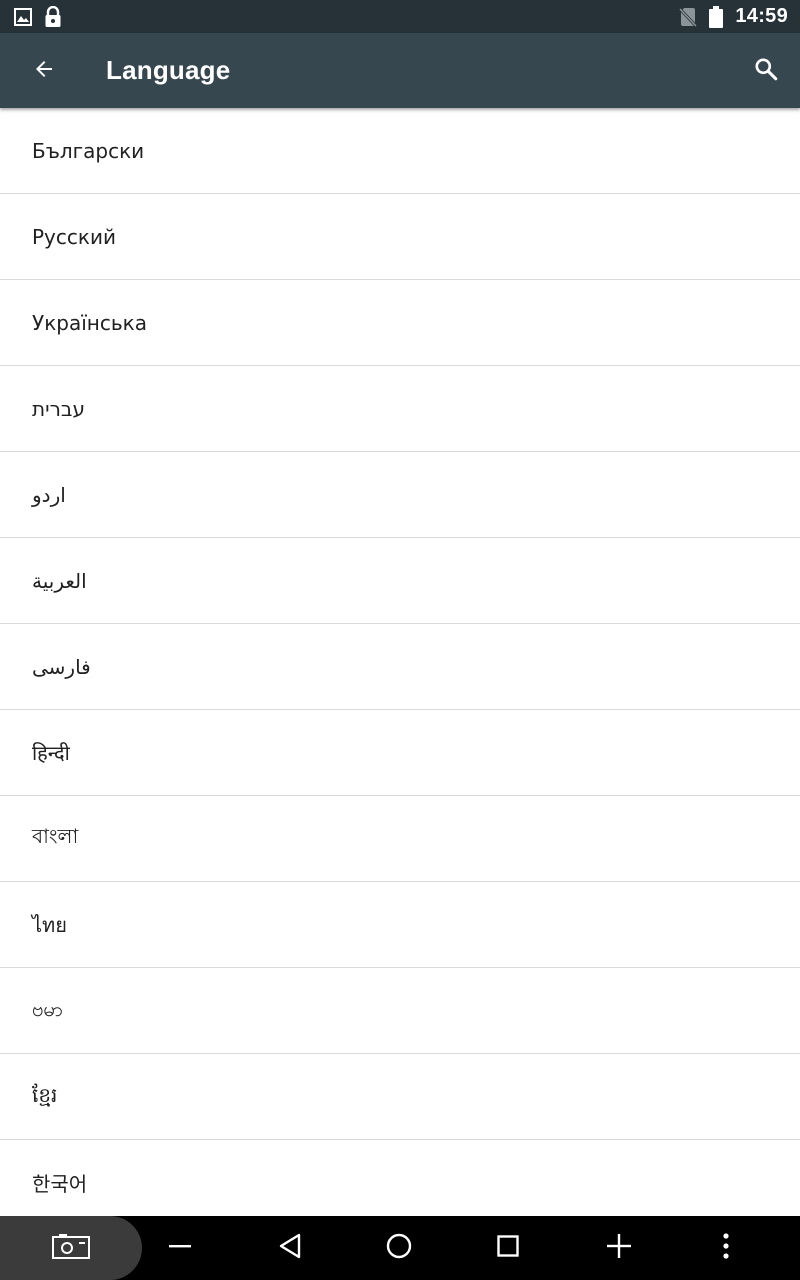 This screenshot has width=800, height=1280. I want to click on language-label: বাংলা, so click(55, 836).